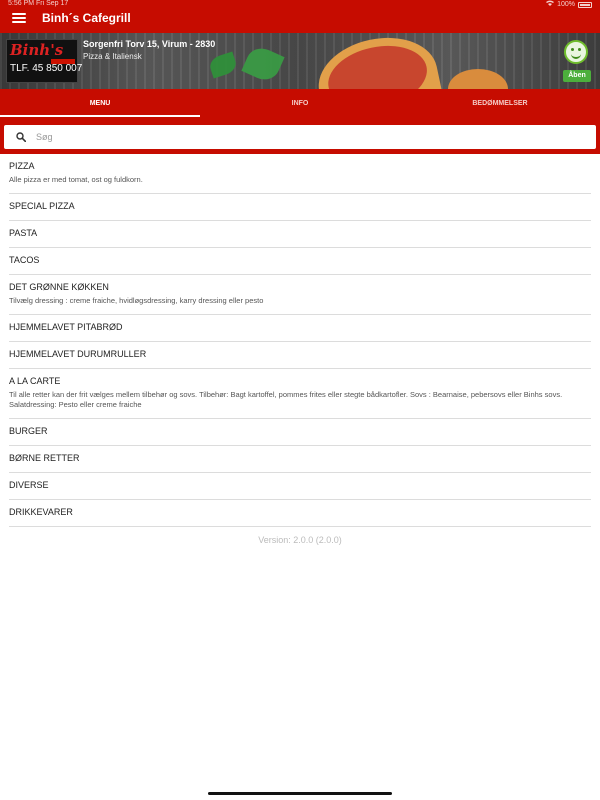  What do you see at coordinates (300, 20) in the screenshot?
I see `app-bar: Binh´s Cafegrill` at bounding box center [300, 20].